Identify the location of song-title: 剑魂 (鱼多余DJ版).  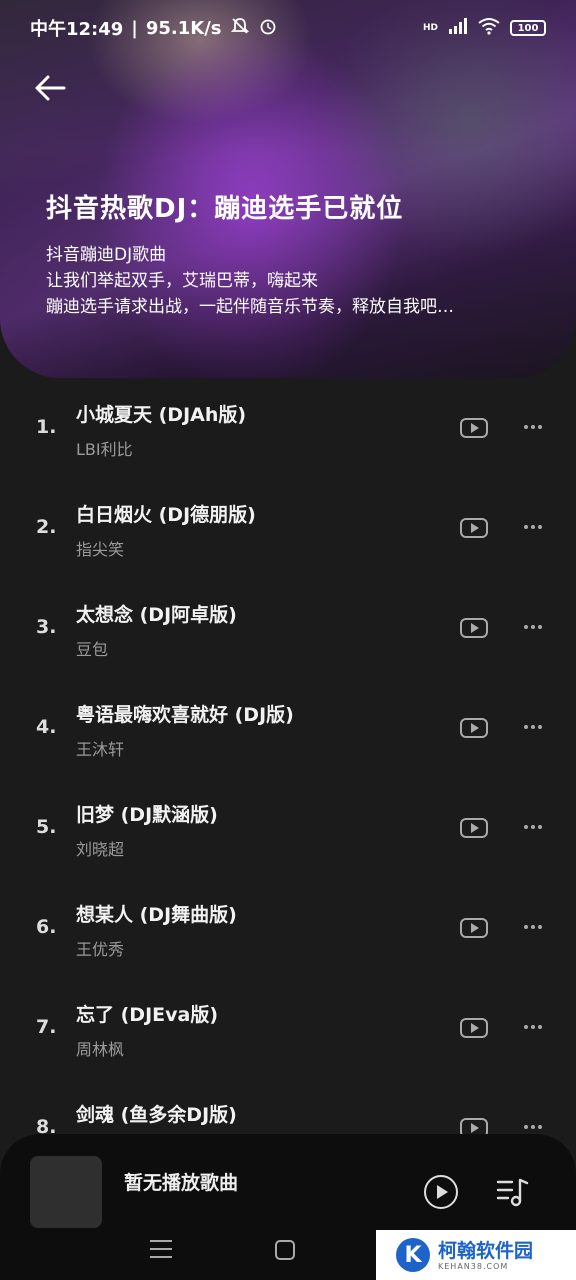
(156, 1115).